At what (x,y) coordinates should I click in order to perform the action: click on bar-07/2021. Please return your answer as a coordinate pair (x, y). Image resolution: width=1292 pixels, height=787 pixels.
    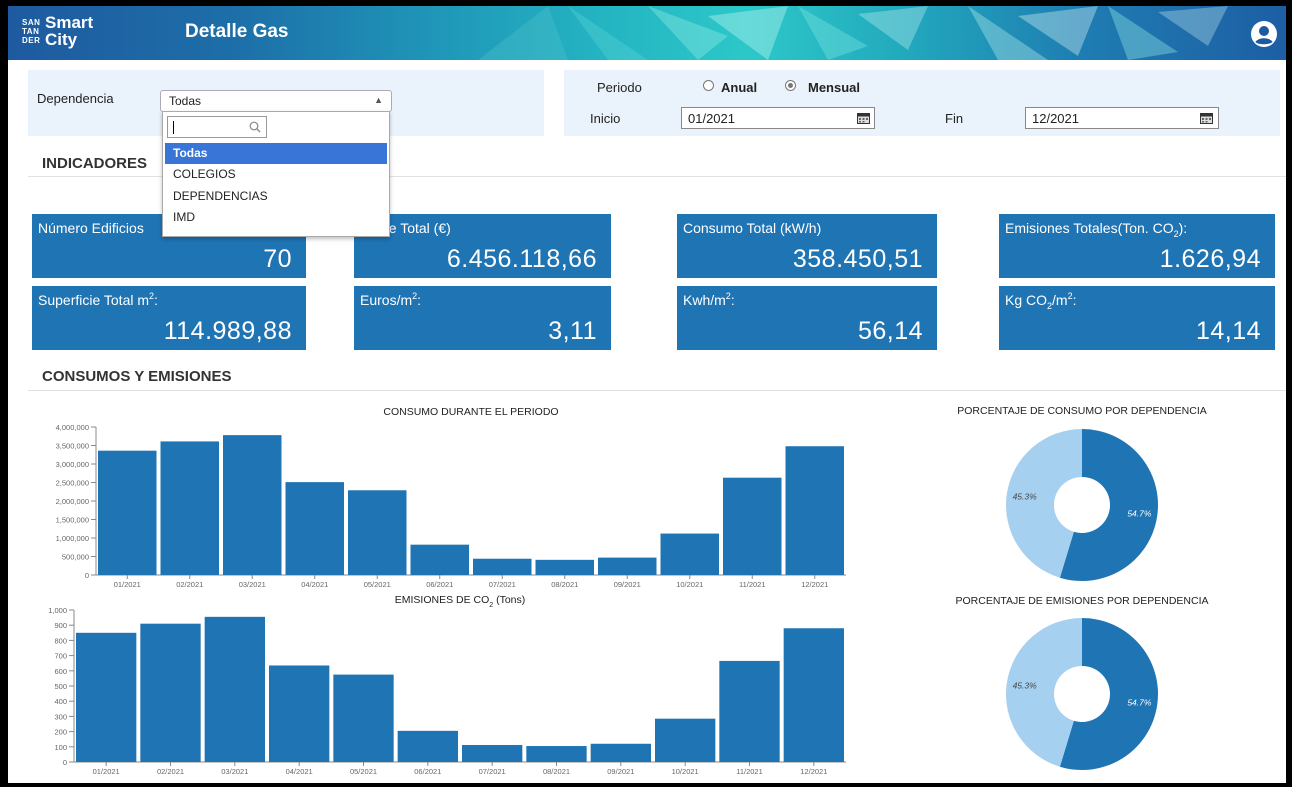
    Looking at the image, I should click on (492, 753).